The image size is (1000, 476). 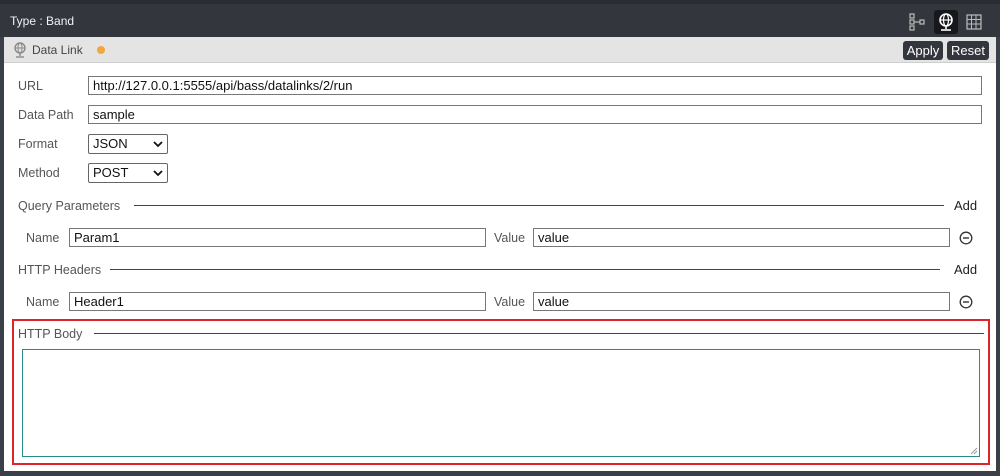 What do you see at coordinates (111, 172) in the screenshot?
I see `method-value: POST` at bounding box center [111, 172].